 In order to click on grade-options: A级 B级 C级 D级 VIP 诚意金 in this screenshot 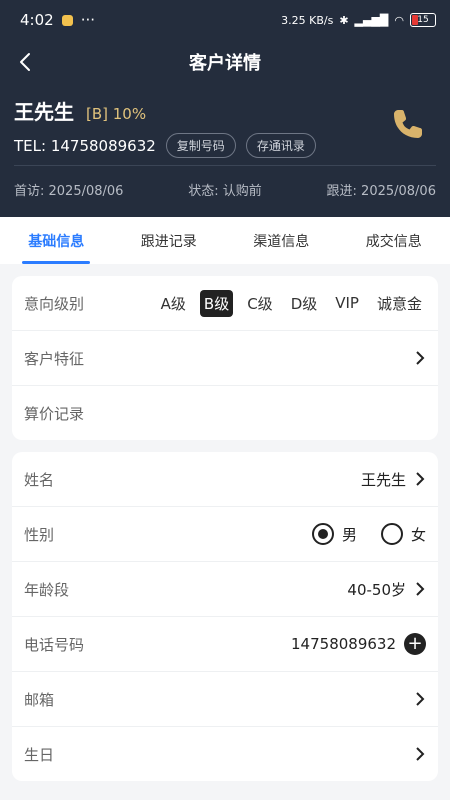, I will do `click(291, 303)`.